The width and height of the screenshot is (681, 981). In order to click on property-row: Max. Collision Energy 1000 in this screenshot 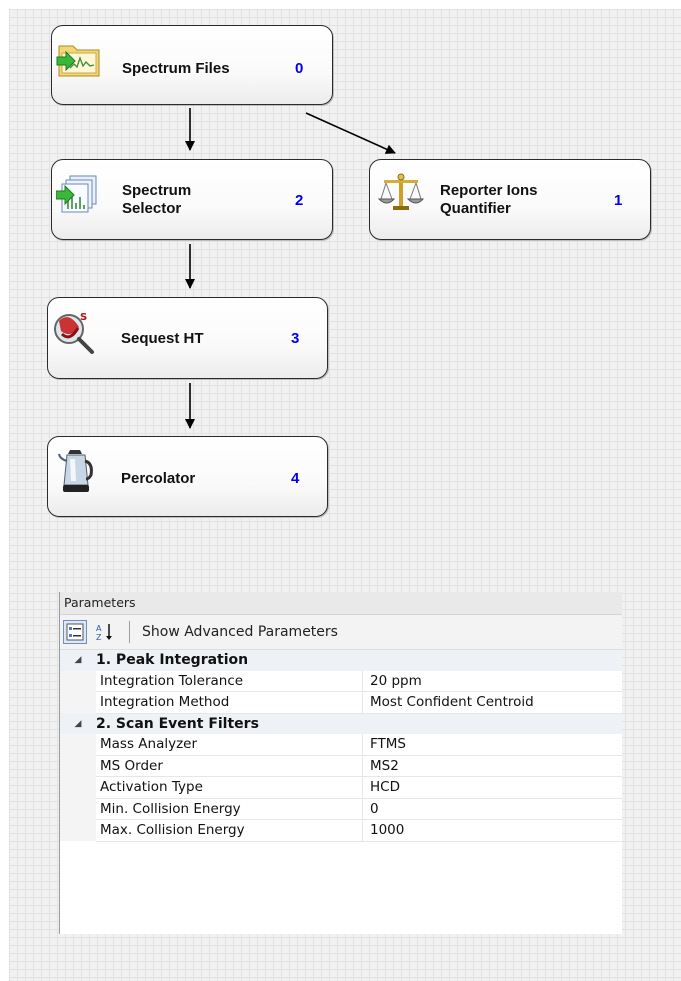, I will do `click(341, 830)`.